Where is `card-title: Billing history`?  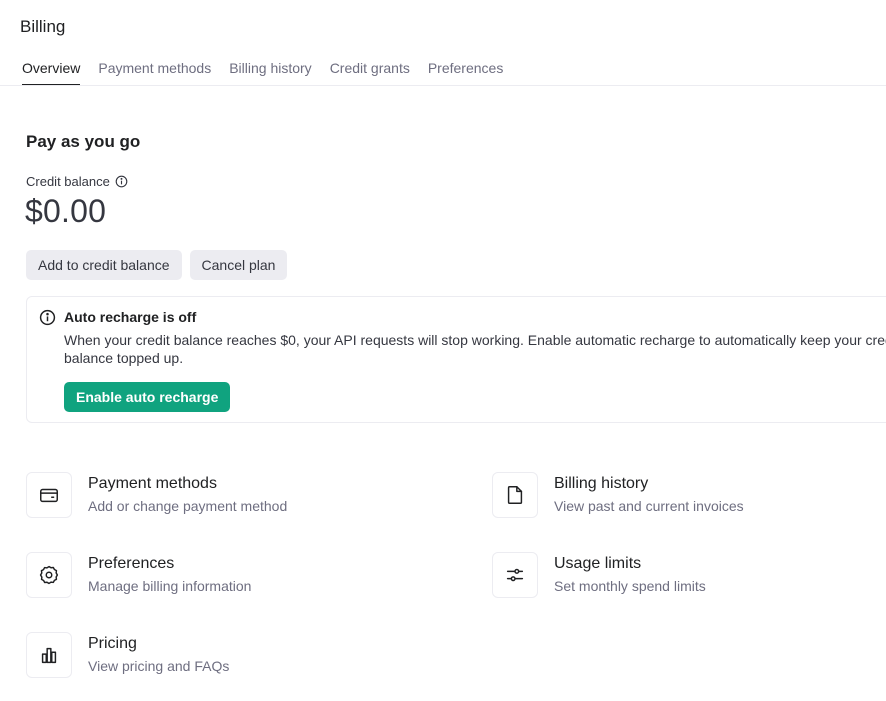
card-title: Billing history is located at coordinates (601, 483).